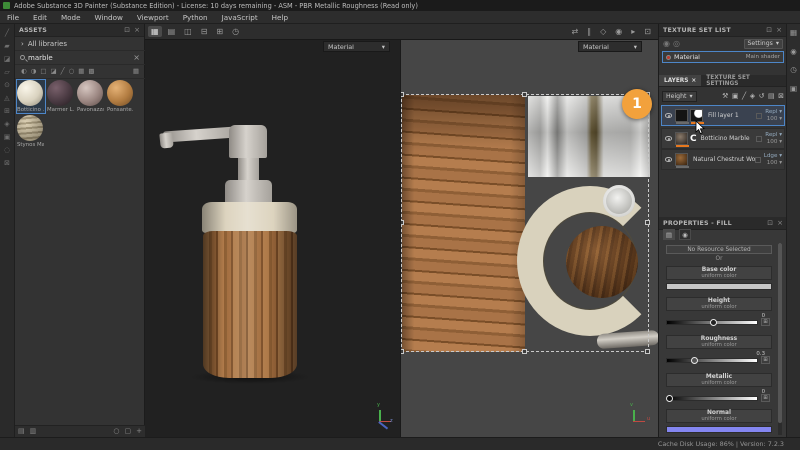 Image resolution: width=800 pixels, height=450 pixels. What do you see at coordinates (589, 31) in the screenshot?
I see `pause-engine-icon: ∥` at bounding box center [589, 31].